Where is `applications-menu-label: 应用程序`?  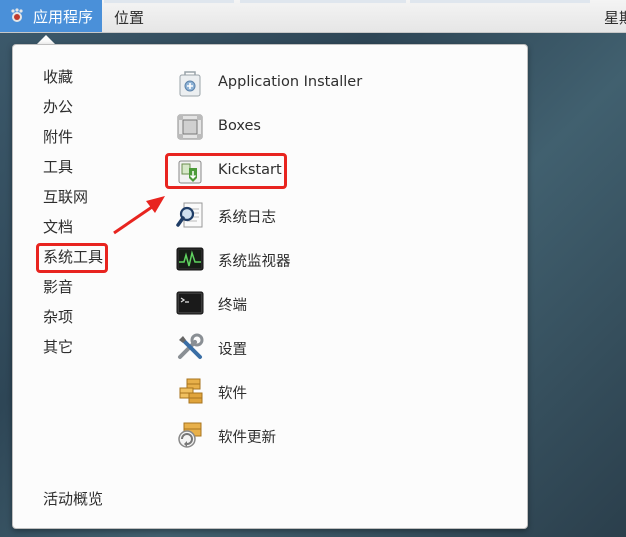
applications-menu-label: 应用程序 is located at coordinates (63, 16).